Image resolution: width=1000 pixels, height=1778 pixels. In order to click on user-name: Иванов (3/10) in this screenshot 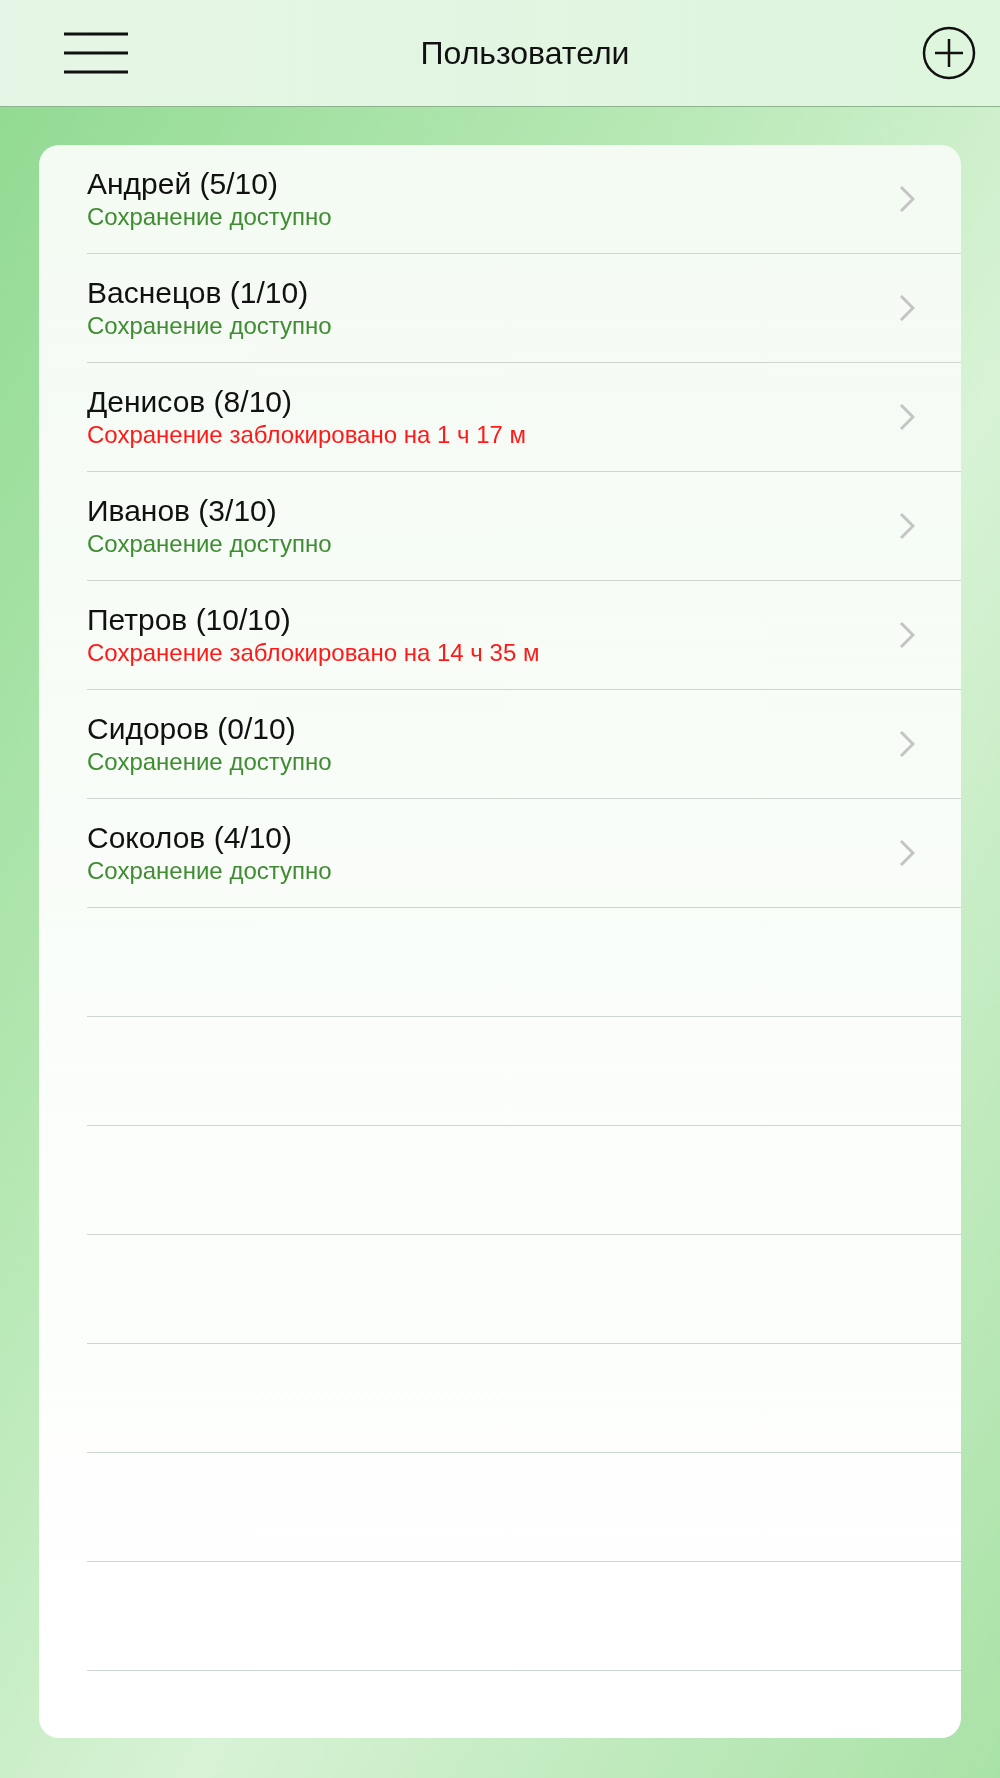, I will do `click(182, 511)`.